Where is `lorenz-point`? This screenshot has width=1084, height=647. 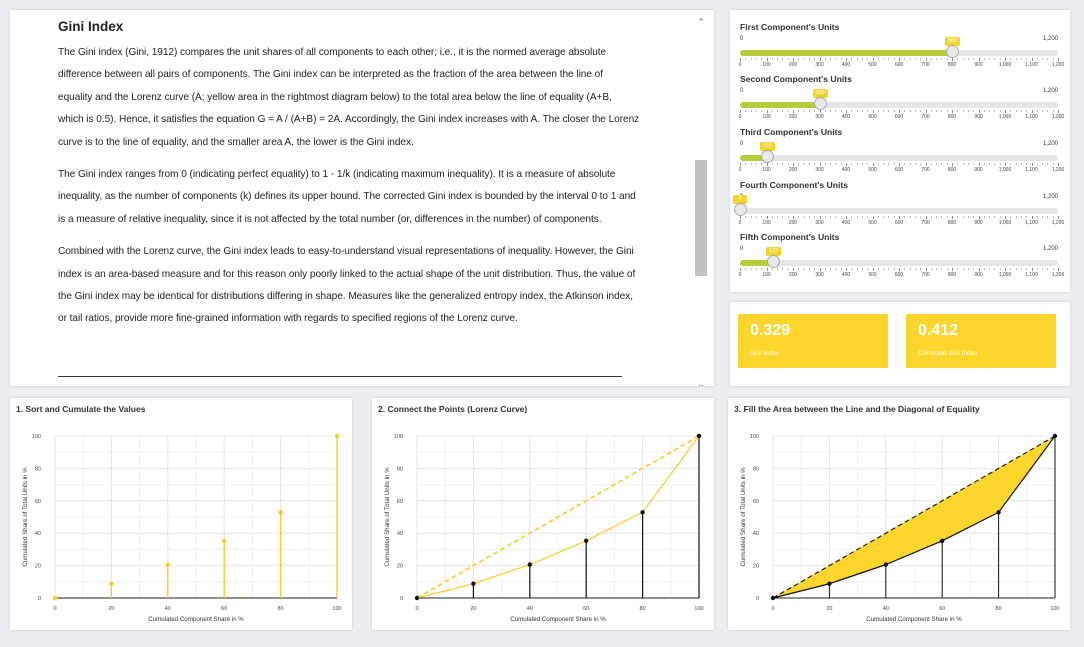 lorenz-point is located at coordinates (586, 541).